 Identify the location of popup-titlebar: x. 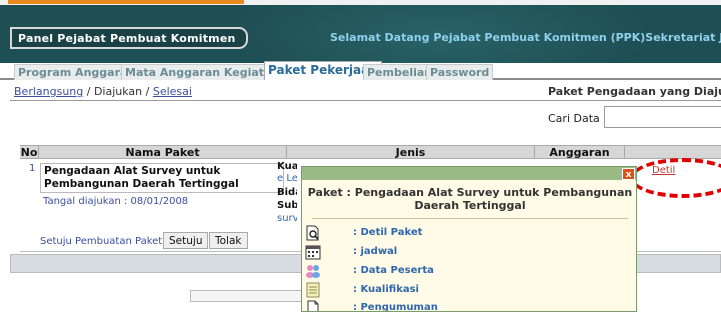
(469, 173).